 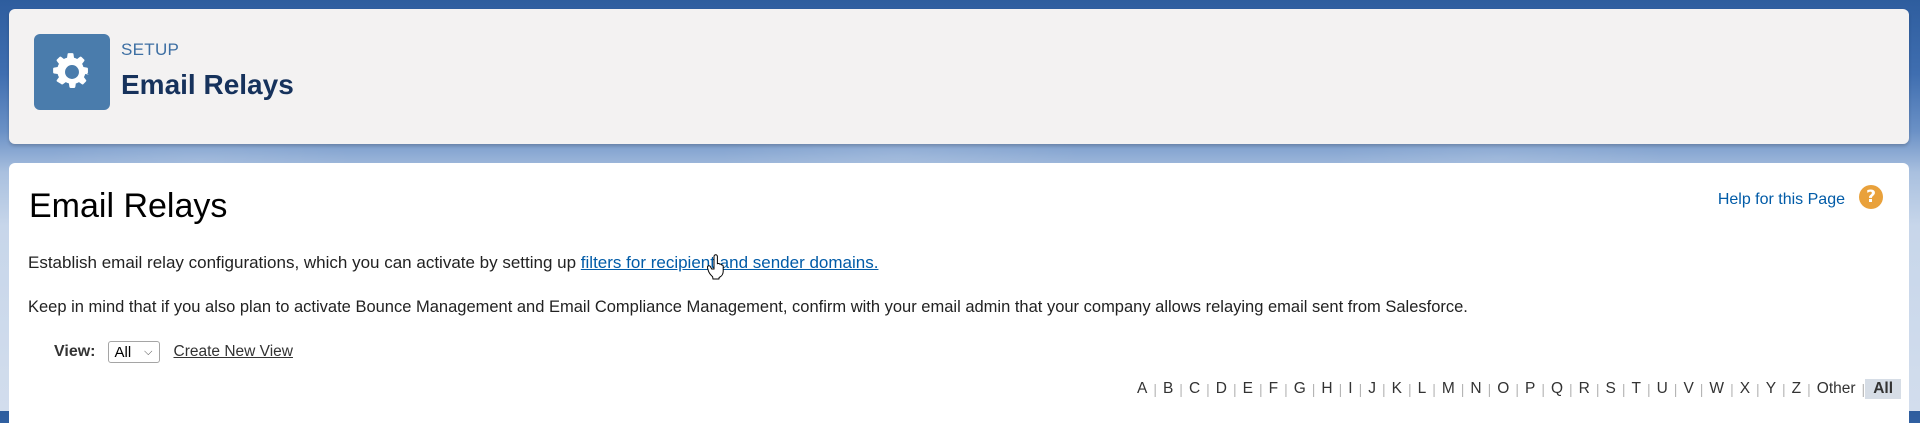 What do you see at coordinates (133, 352) in the screenshot?
I see `view-select: All ⌵` at bounding box center [133, 352].